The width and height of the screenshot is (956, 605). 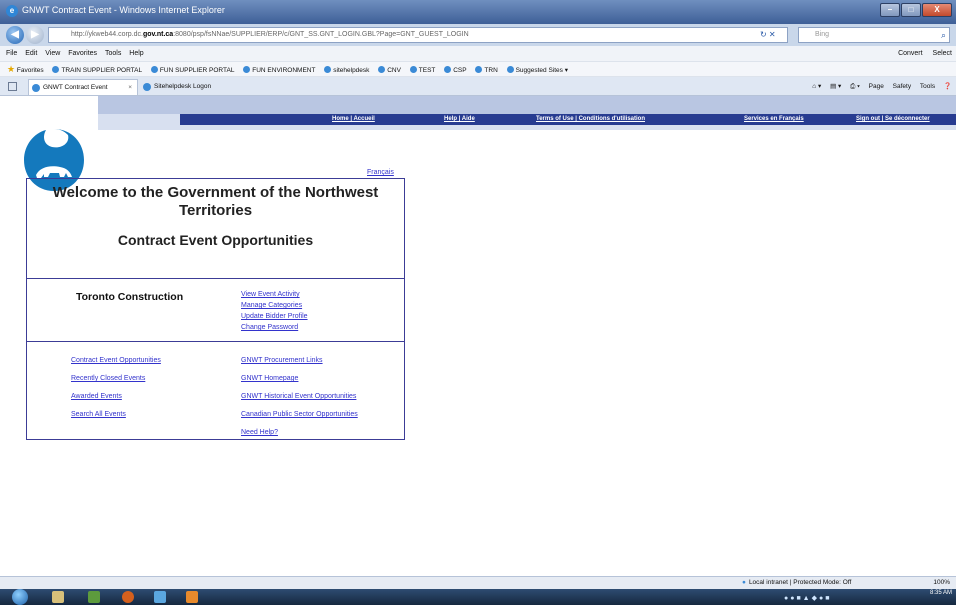 I want to click on forward-button: ▶, so click(x=35, y=35).